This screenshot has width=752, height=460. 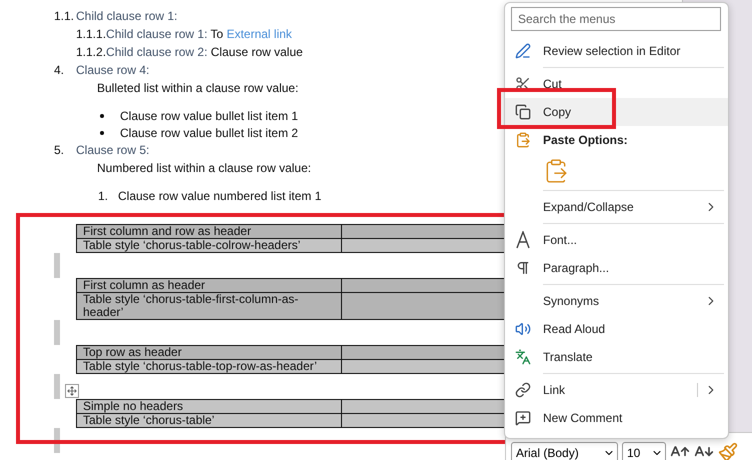 I want to click on menu-item: Expand/Collapse, so click(x=616, y=207).